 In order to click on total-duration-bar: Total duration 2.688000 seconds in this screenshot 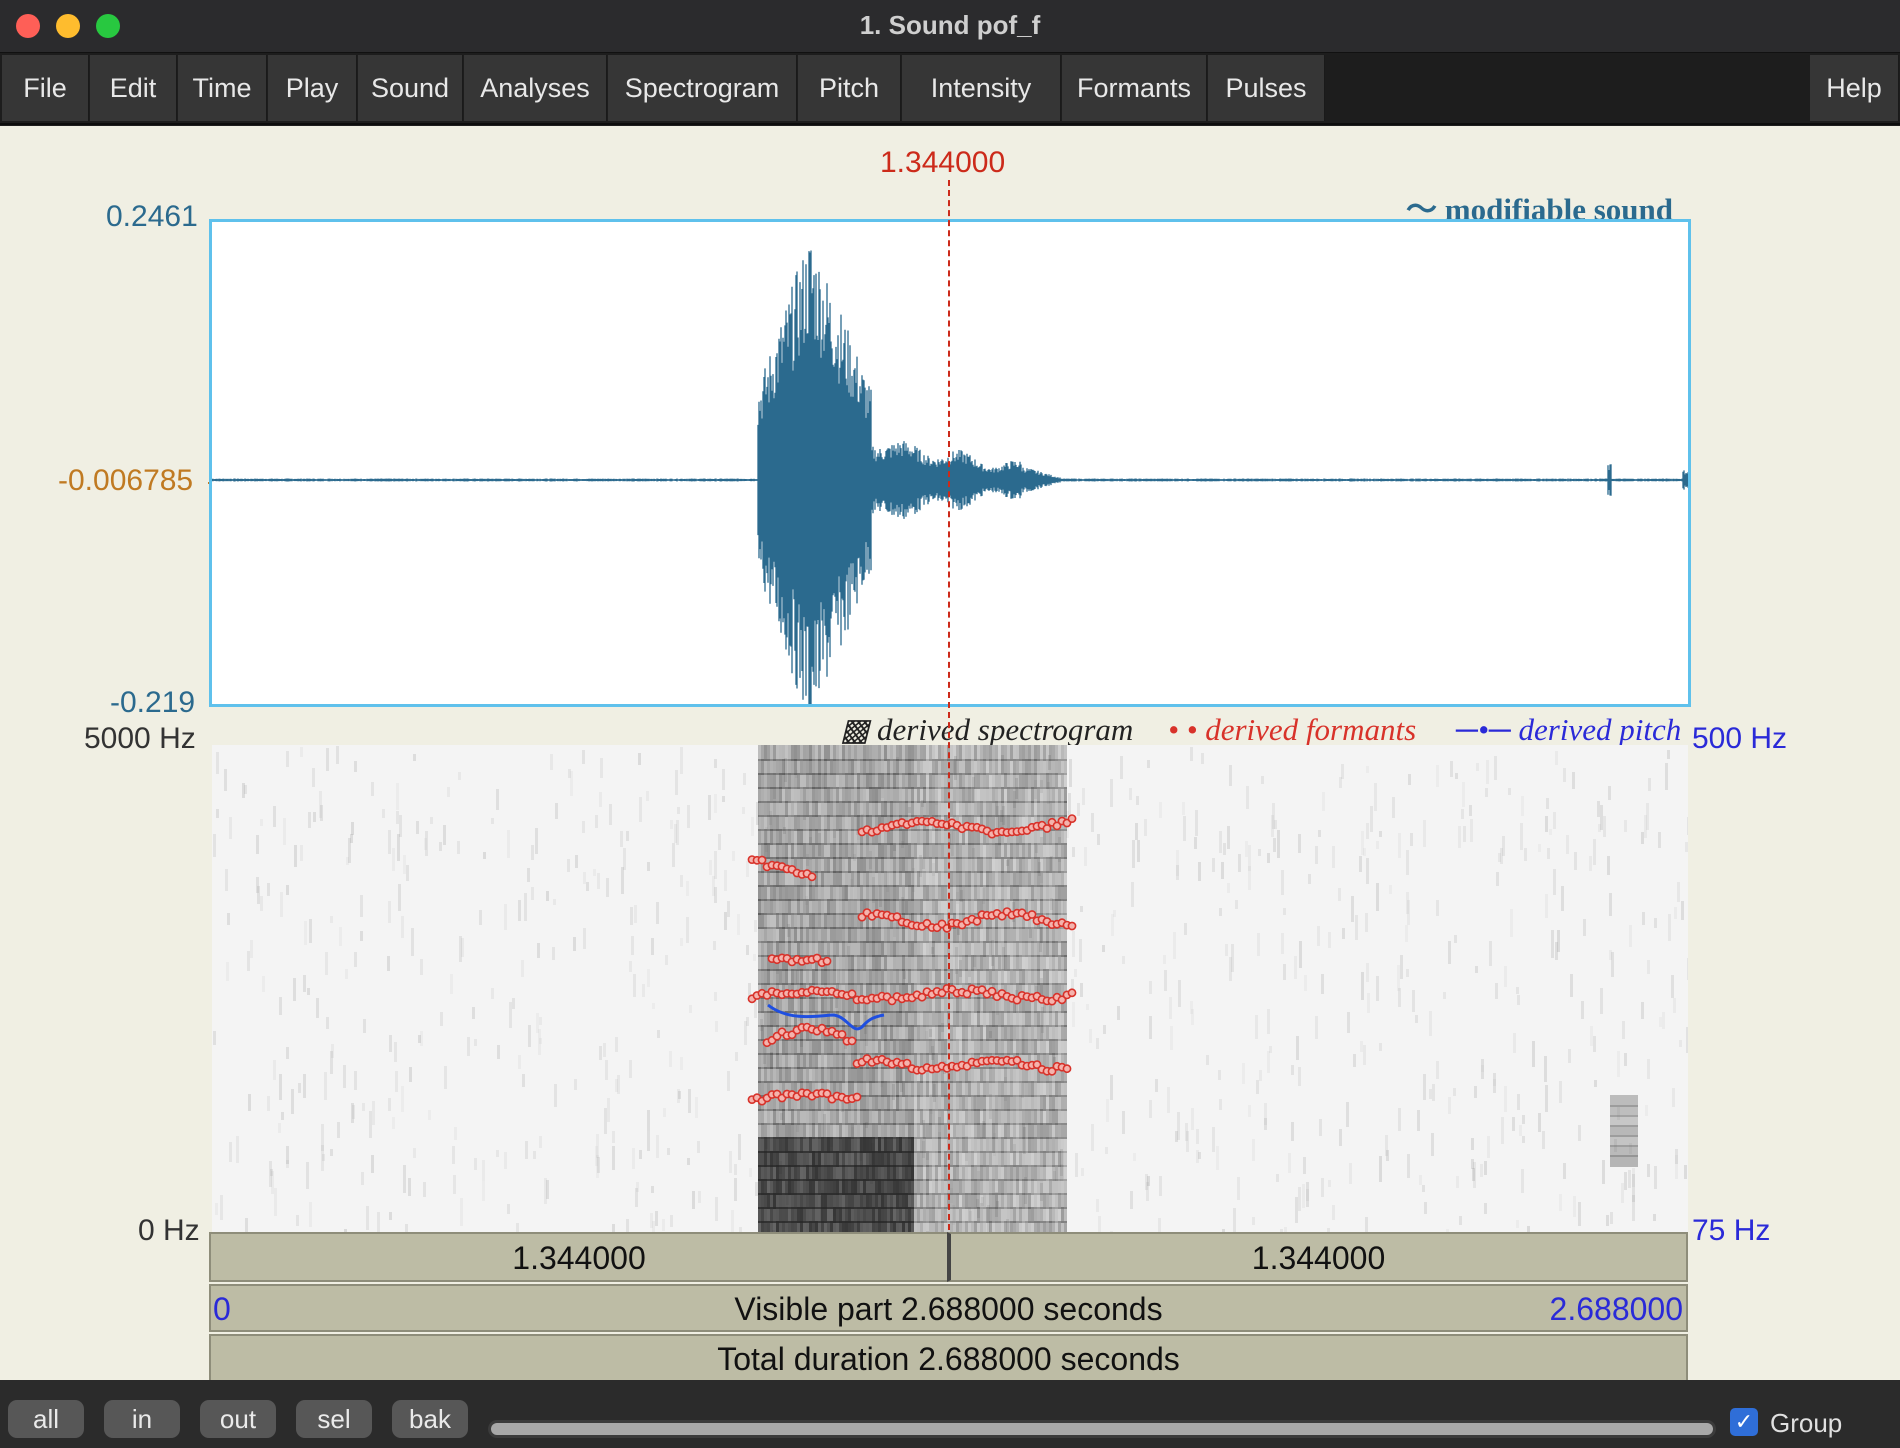, I will do `click(948, 1358)`.